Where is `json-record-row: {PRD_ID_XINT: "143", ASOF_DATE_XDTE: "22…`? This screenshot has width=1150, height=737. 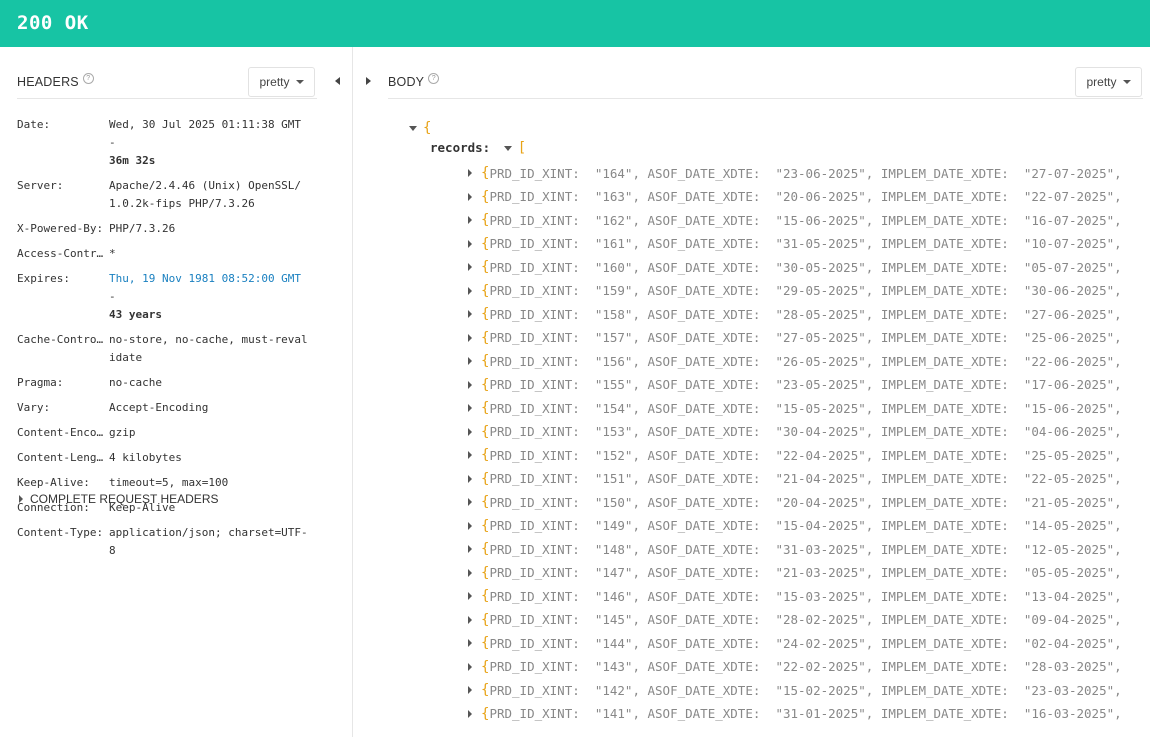 json-record-row: {PRD_ID_XINT: "143", ASOF_DATE_XDTE: "22… is located at coordinates (795, 667).